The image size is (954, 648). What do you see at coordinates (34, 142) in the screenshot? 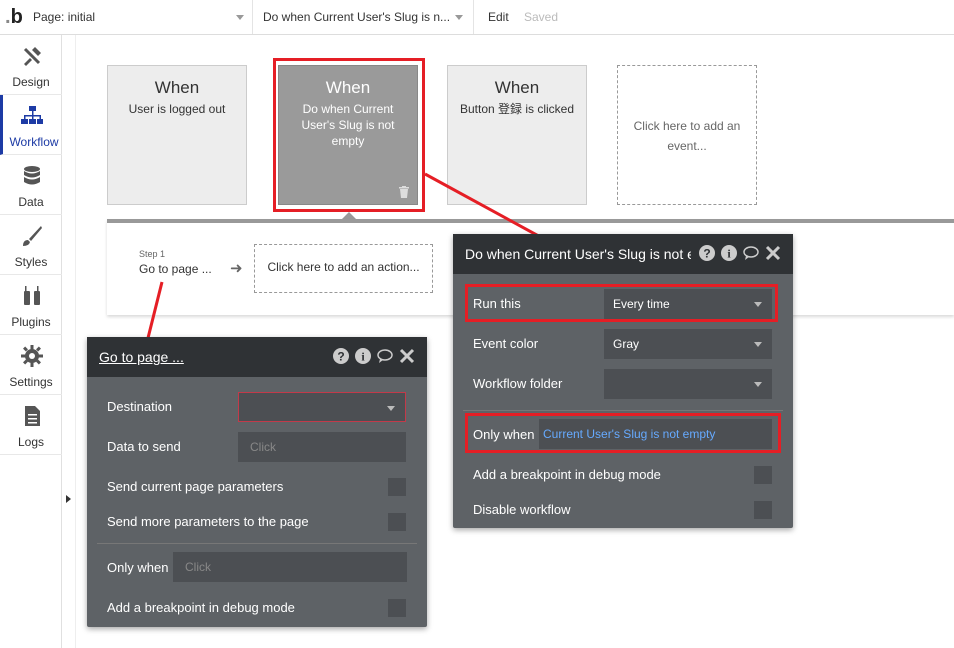
I see `sidebar-item-label: Workflow` at bounding box center [34, 142].